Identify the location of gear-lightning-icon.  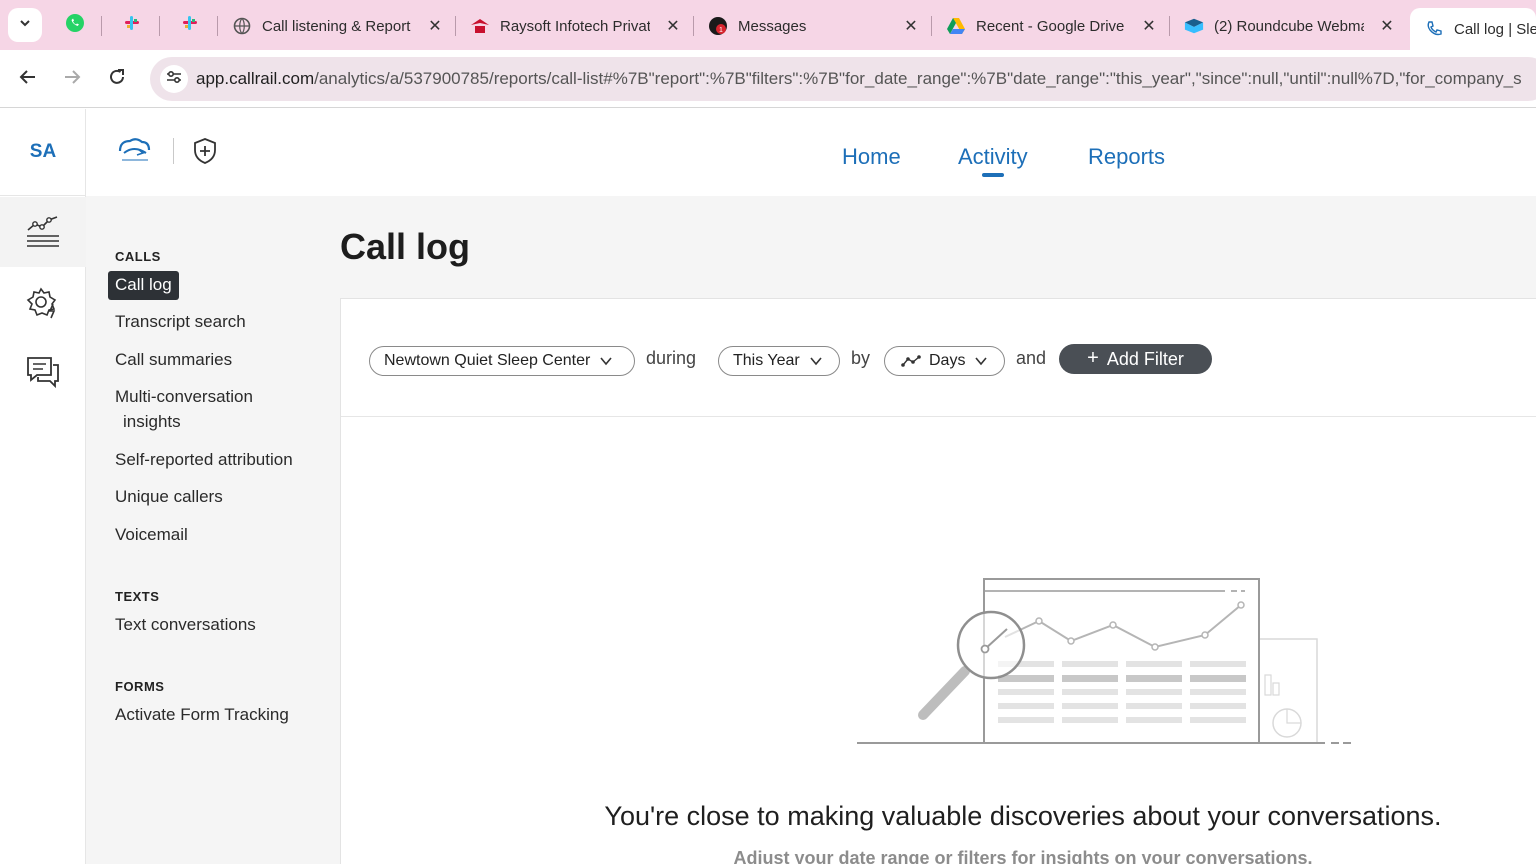
(43, 304).